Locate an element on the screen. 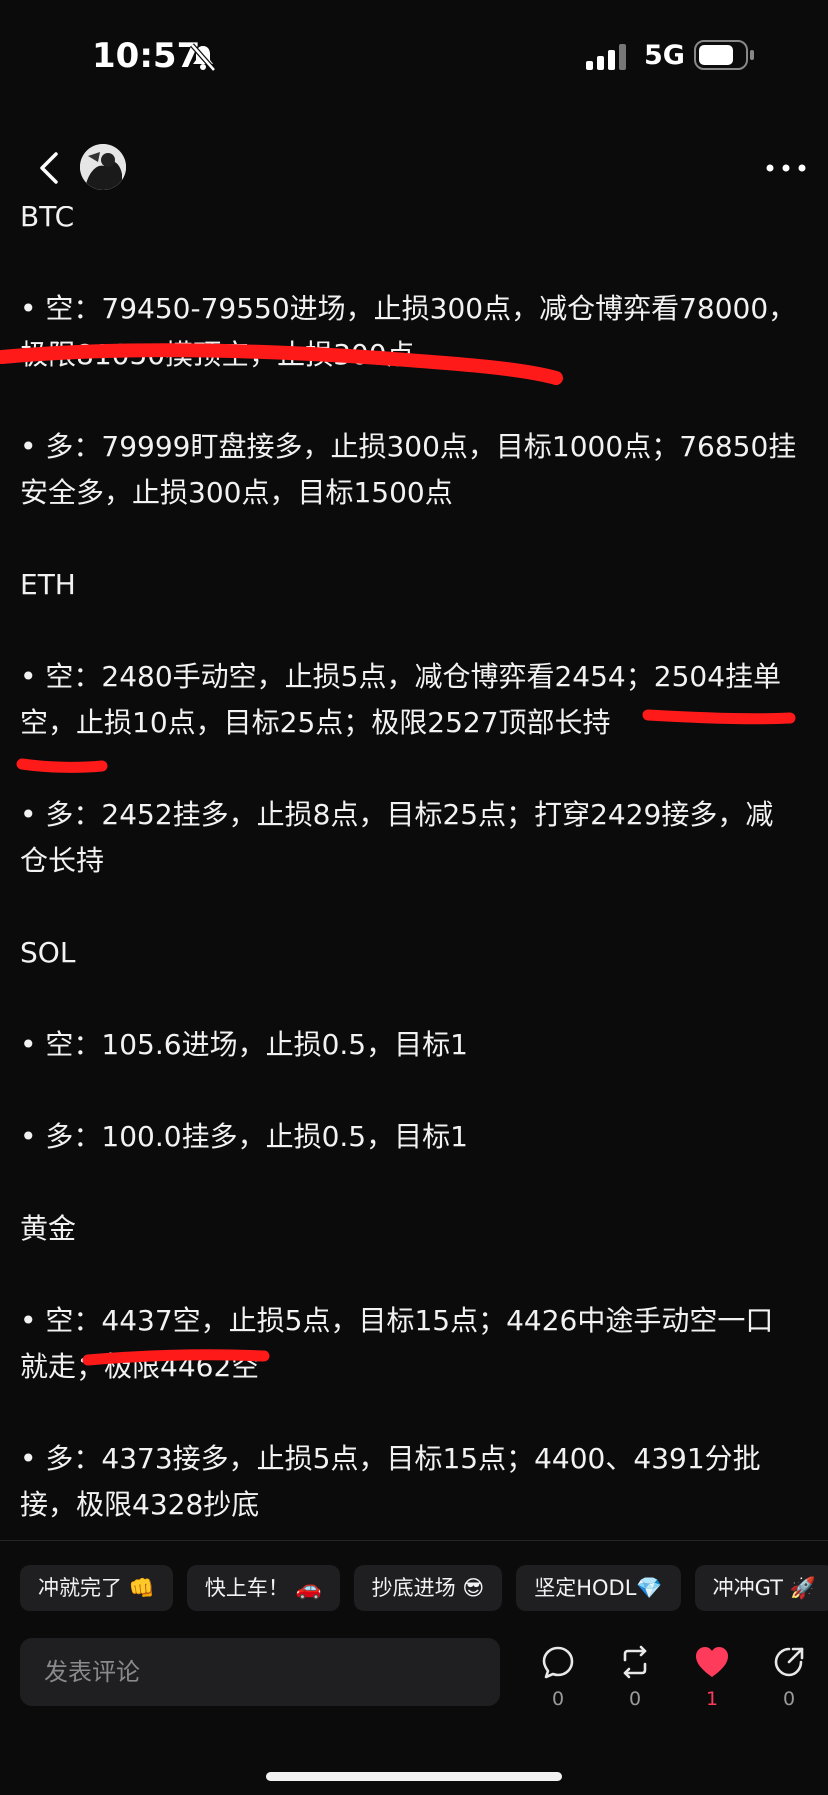 The height and width of the screenshot is (1795, 828). signal-icon is located at coordinates (606, 57).